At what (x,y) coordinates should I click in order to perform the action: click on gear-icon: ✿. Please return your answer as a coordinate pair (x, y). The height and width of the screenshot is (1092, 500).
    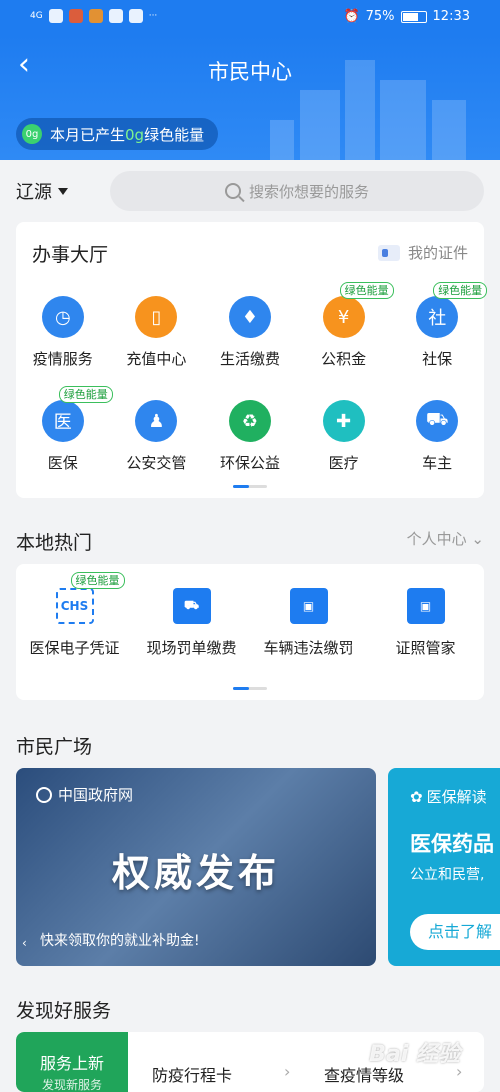
    Looking at the image, I should click on (416, 796).